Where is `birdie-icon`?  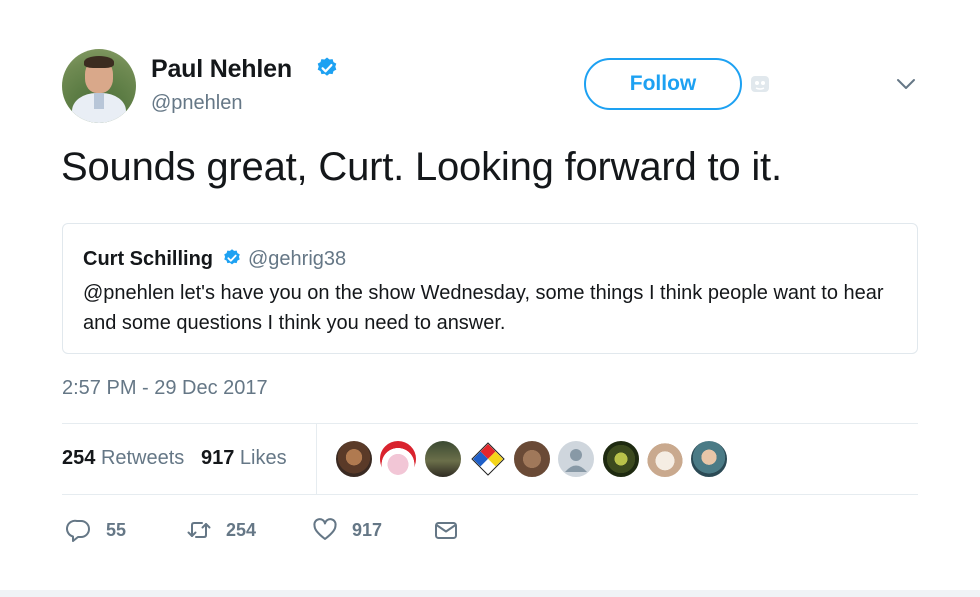
birdie-icon is located at coordinates (760, 84).